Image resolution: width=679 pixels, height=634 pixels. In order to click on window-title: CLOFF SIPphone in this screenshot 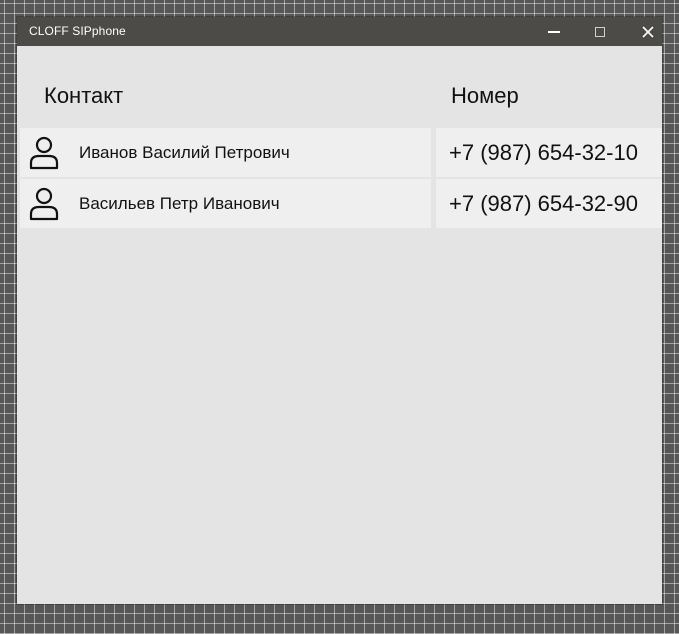, I will do `click(77, 31)`.